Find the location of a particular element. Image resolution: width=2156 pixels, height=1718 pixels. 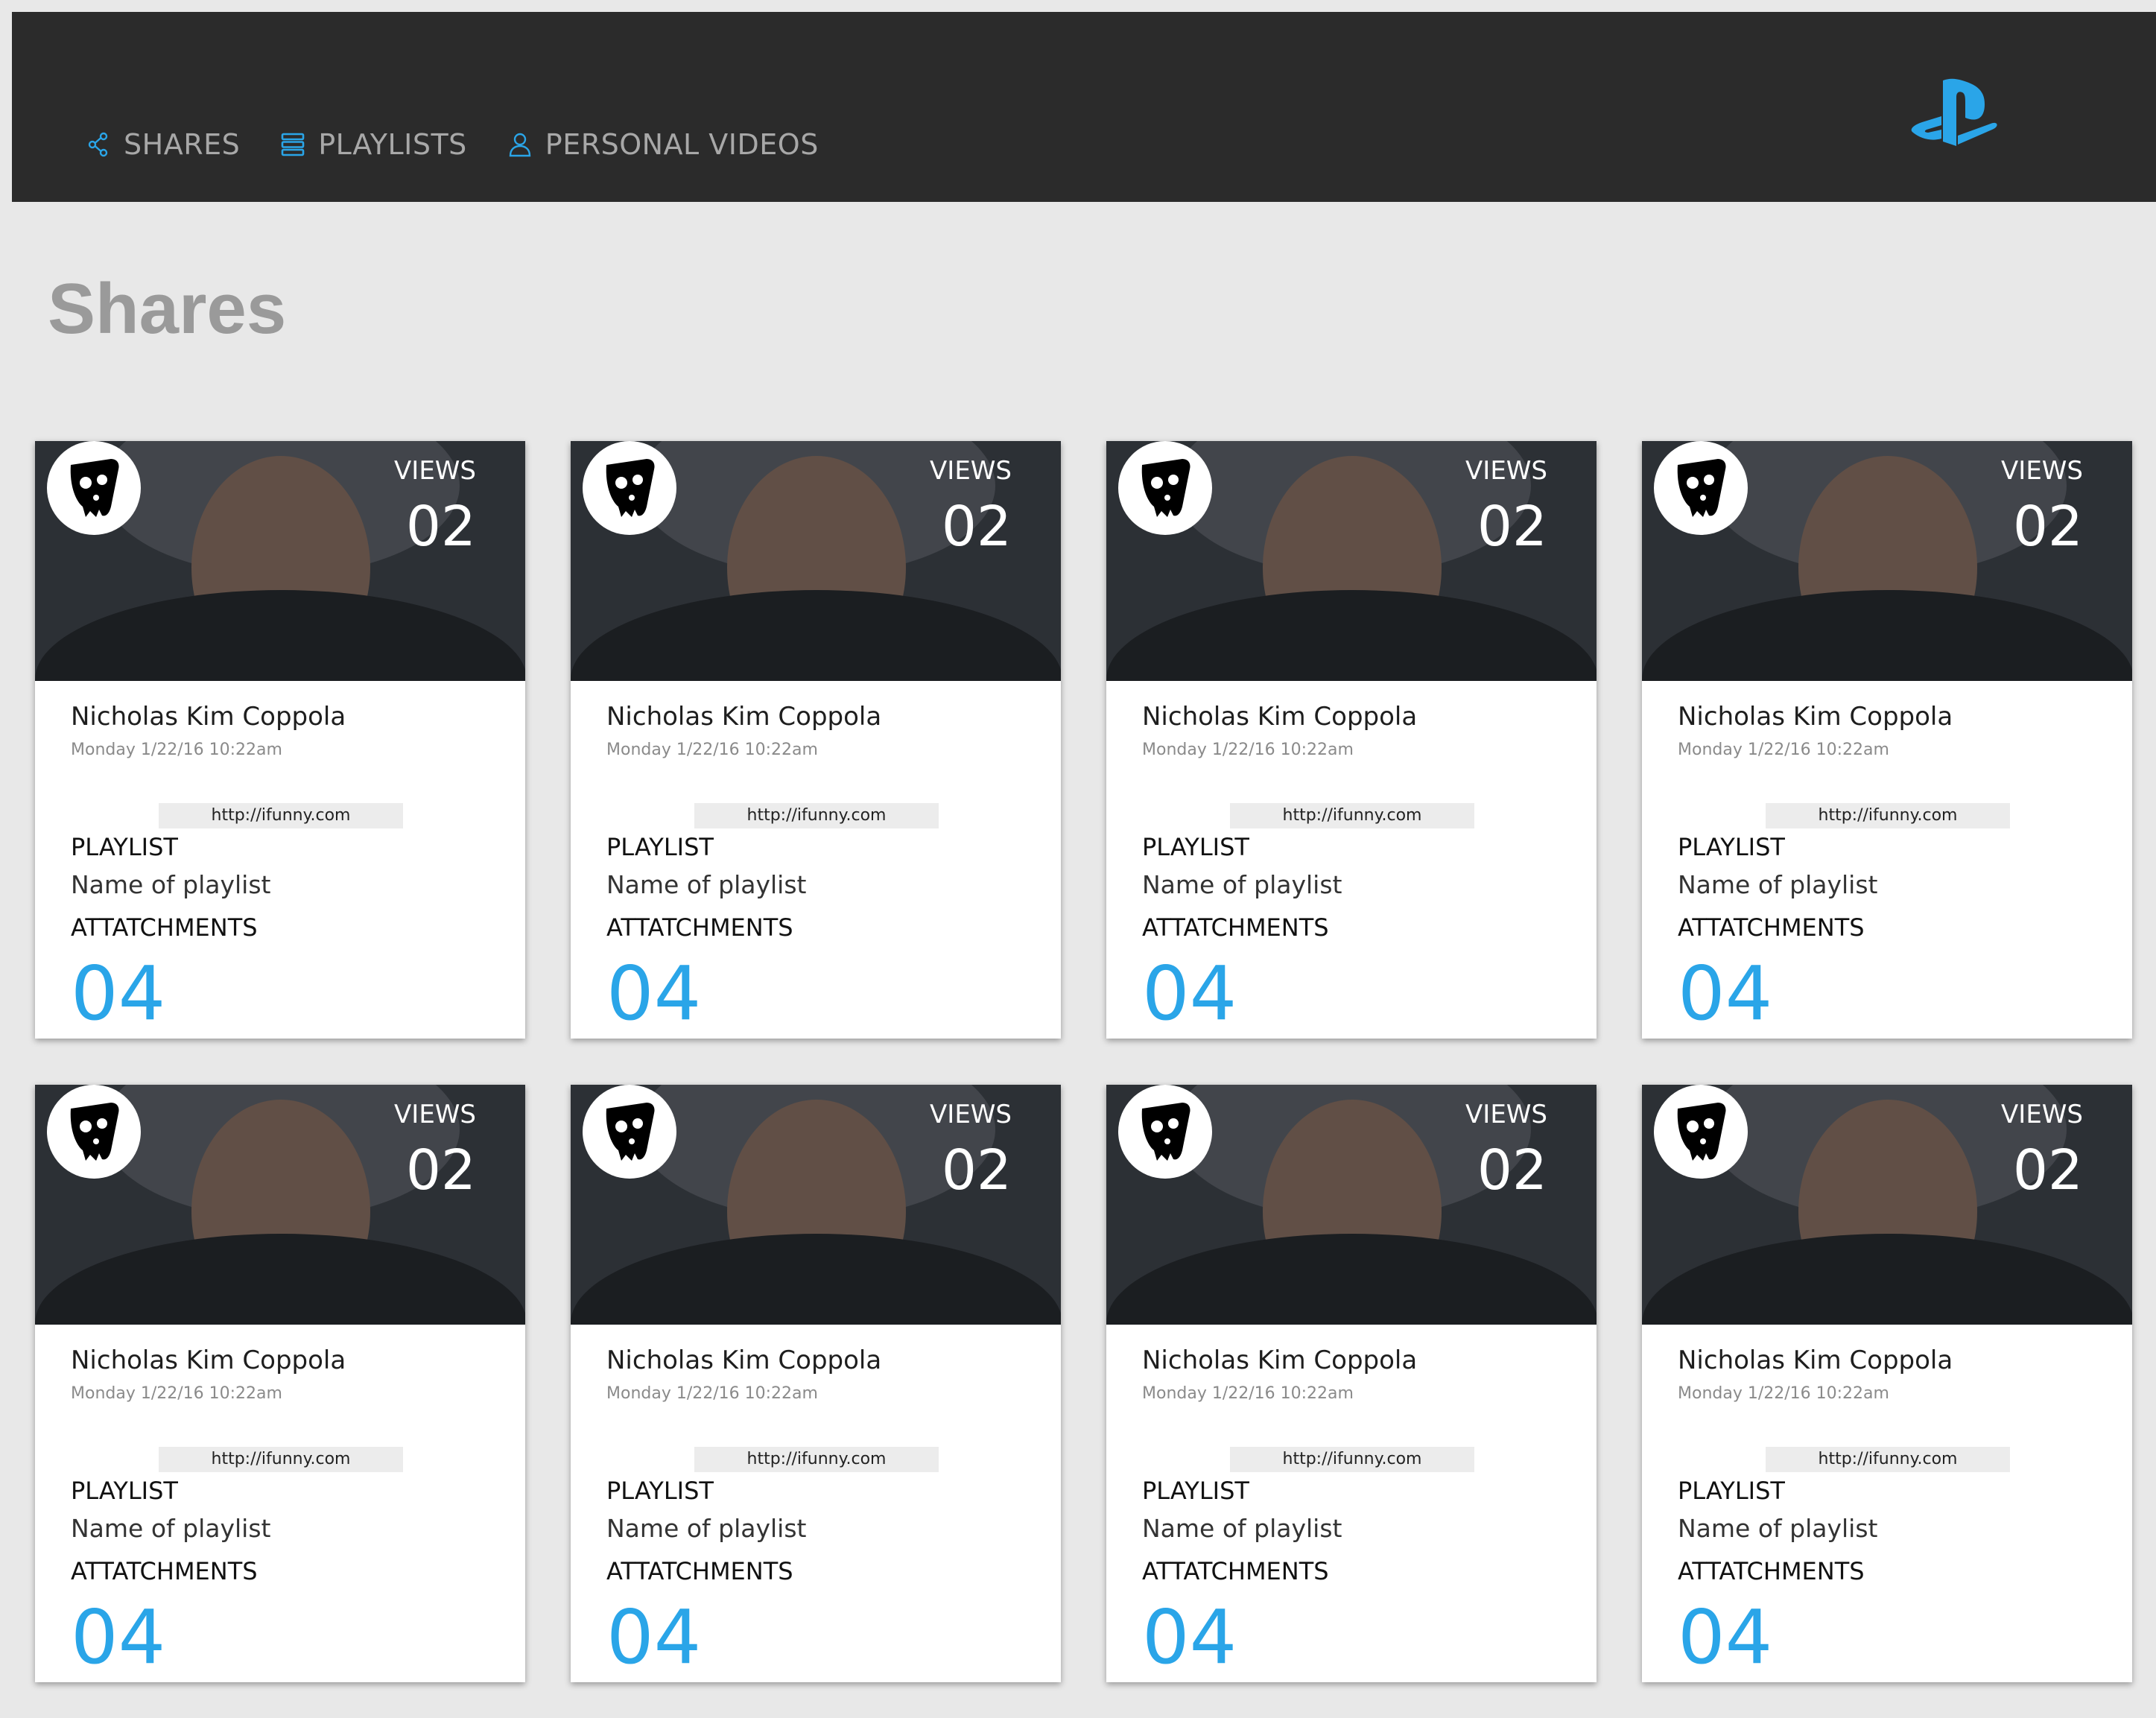

nav-item-playlists: PLAYLISTS is located at coordinates (374, 144).